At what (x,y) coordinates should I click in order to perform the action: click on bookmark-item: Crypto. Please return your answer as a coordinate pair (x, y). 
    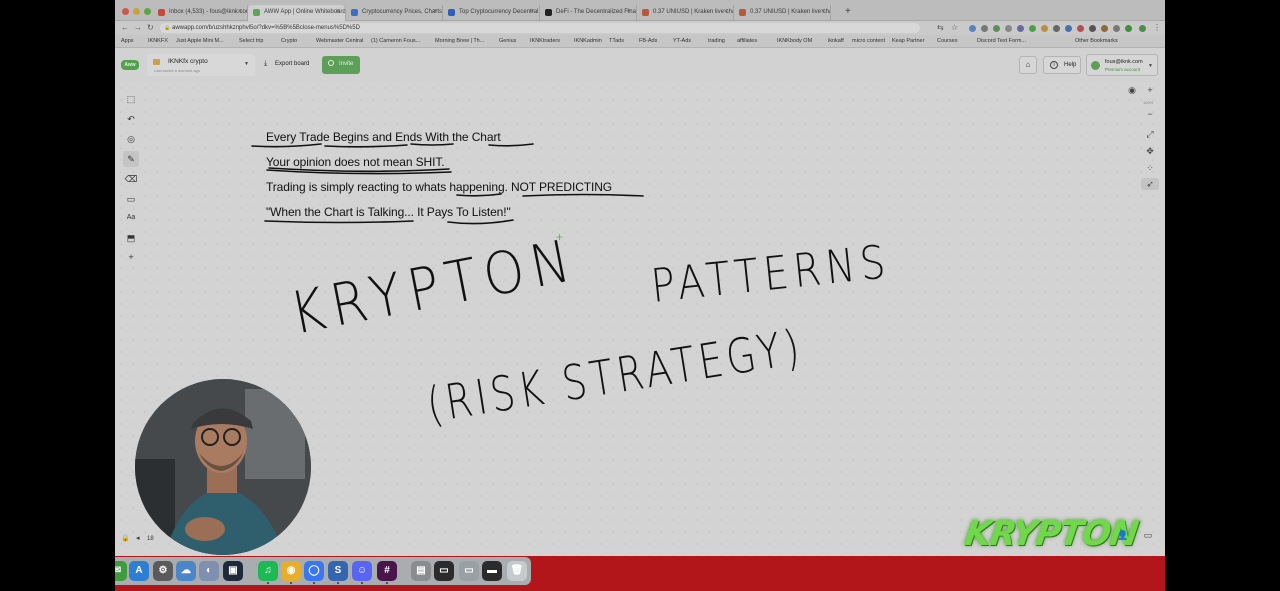
    Looking at the image, I should click on (289, 41).